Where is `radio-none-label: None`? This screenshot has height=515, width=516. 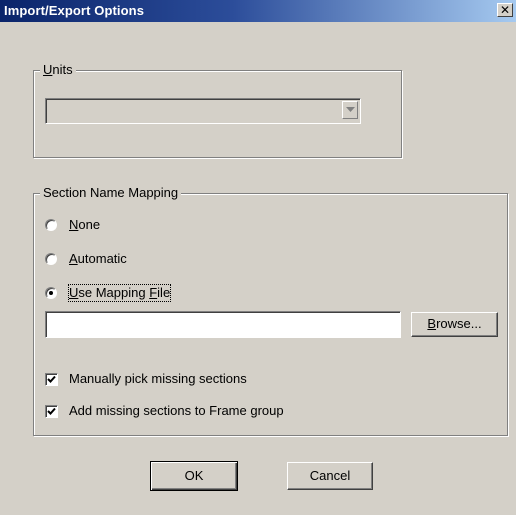
radio-none-label: None is located at coordinates (84, 225).